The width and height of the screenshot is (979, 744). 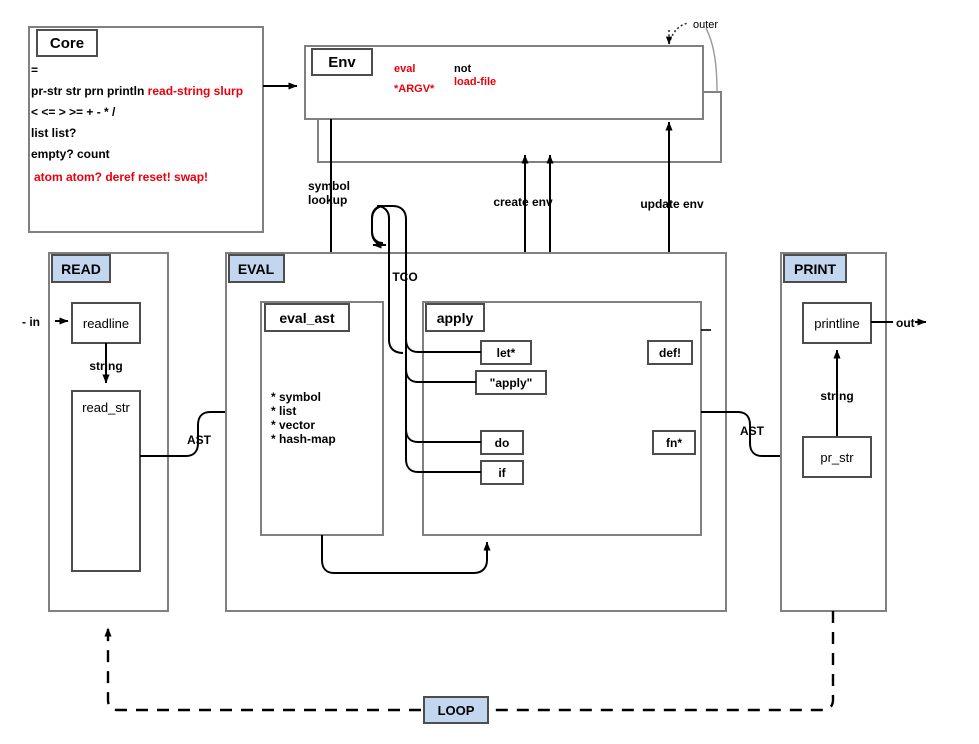 I want to click on env-symbol-eval: eval, so click(x=404, y=69).